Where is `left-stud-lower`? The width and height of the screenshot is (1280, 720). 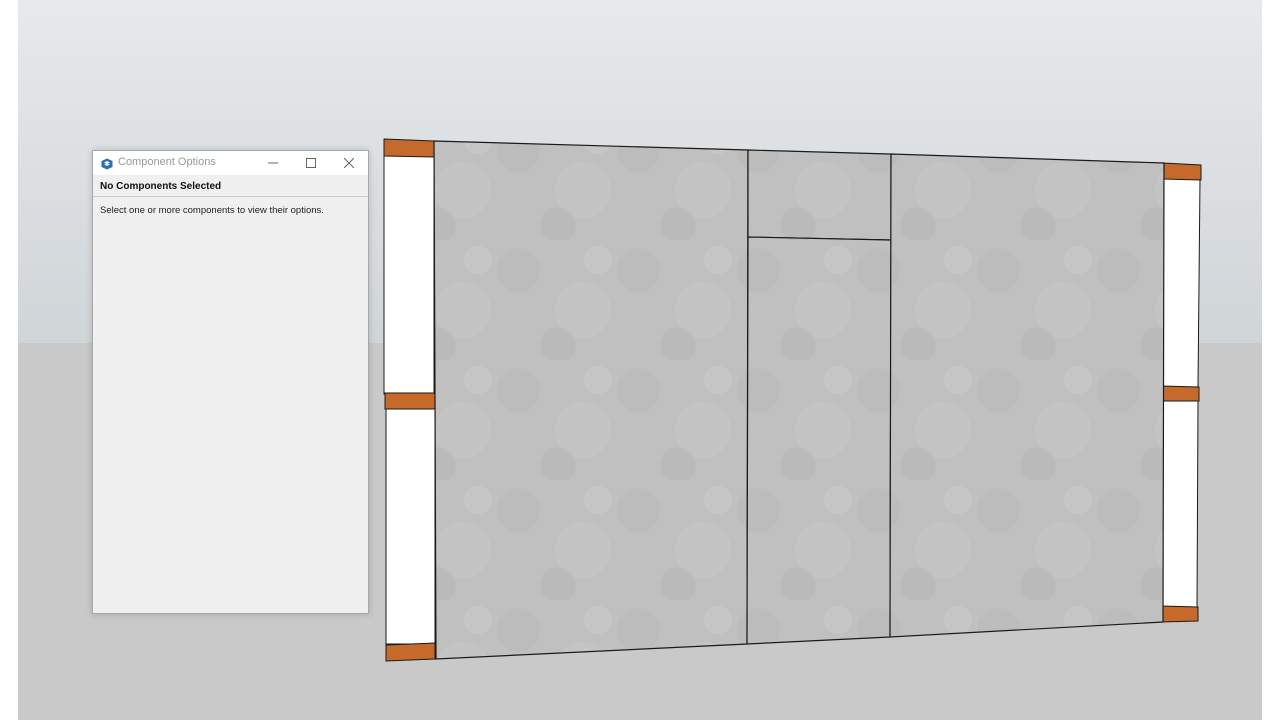
left-stud-lower is located at coordinates (410, 526).